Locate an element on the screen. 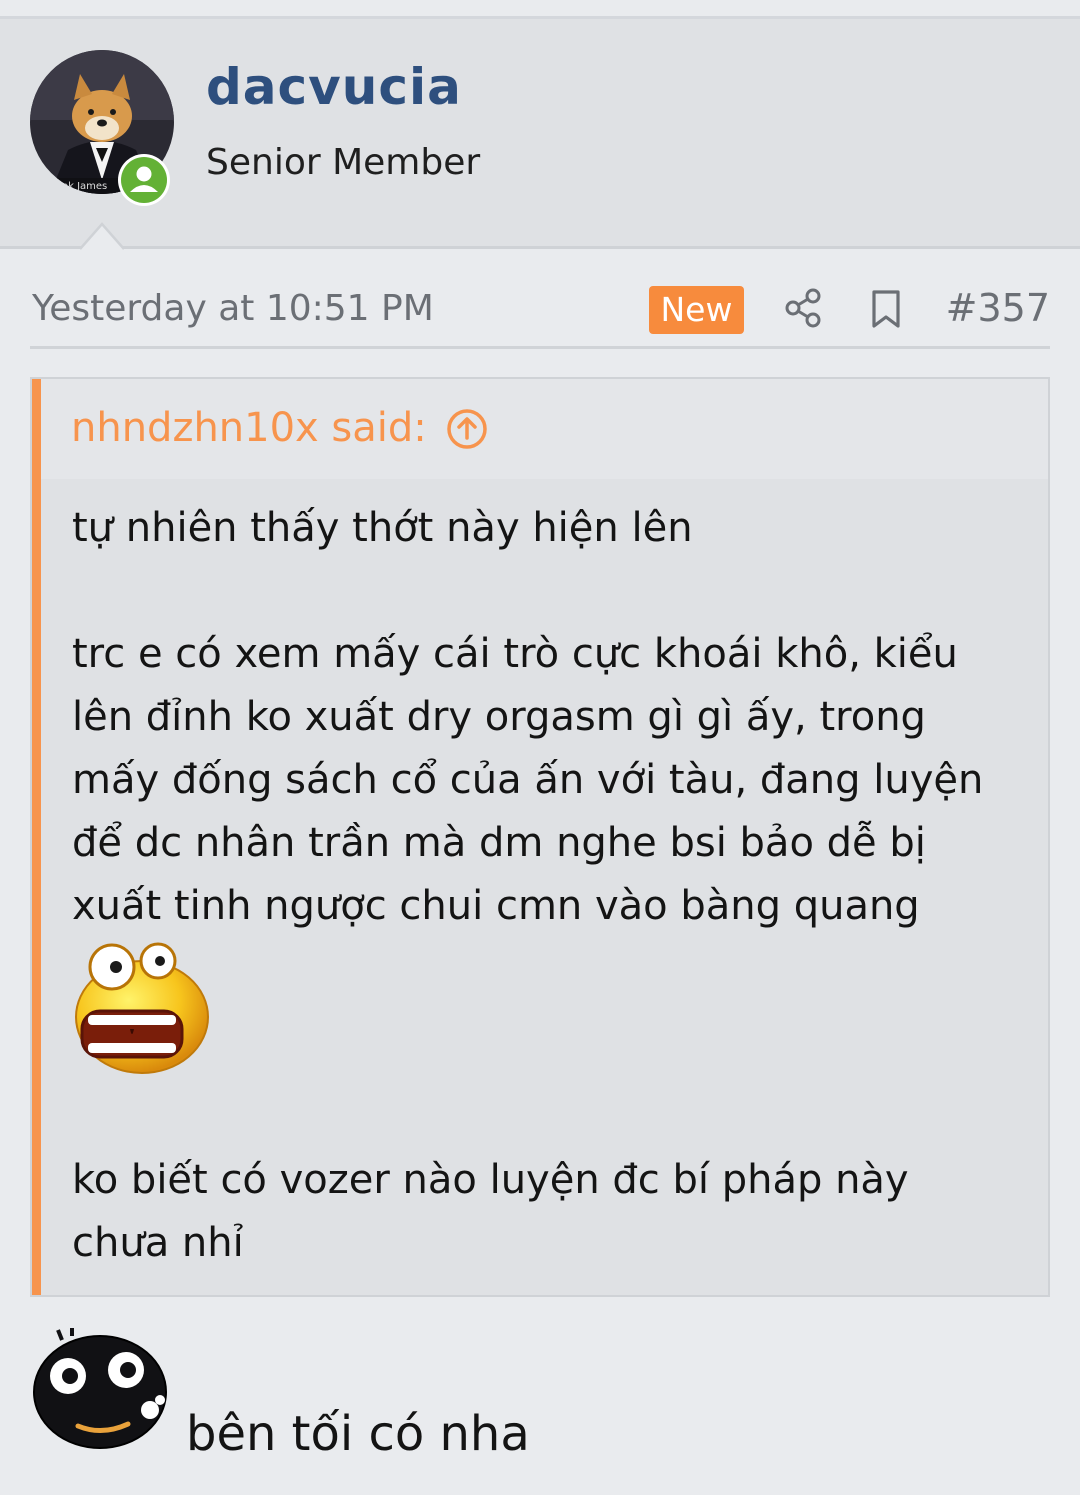 The width and height of the screenshot is (1080, 1495). quote-header: nhndzhn10x said: is located at coordinates (544, 429).